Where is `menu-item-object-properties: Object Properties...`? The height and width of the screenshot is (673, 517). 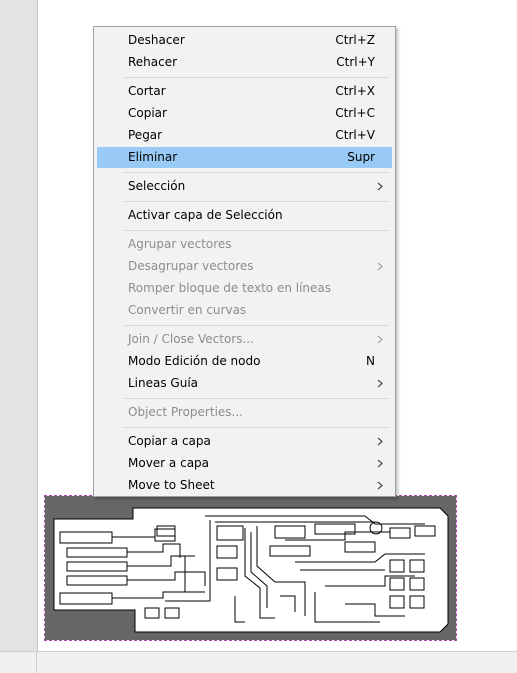
menu-item-object-properties: Object Properties... is located at coordinates (244, 412).